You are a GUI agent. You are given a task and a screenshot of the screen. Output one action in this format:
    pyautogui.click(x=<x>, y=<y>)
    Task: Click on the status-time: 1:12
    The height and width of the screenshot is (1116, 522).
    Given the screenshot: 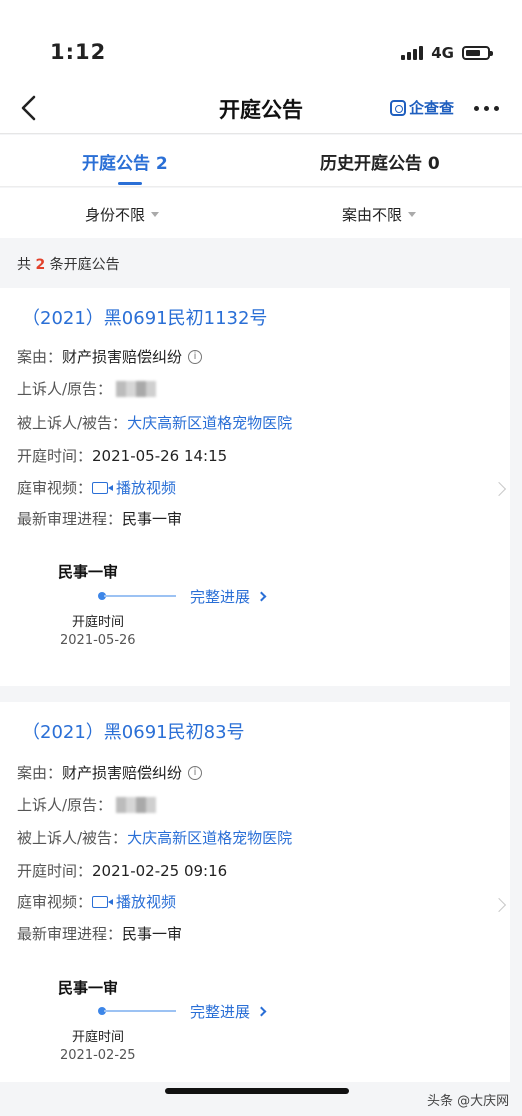 What is the action you would take?
    pyautogui.click(x=78, y=52)
    